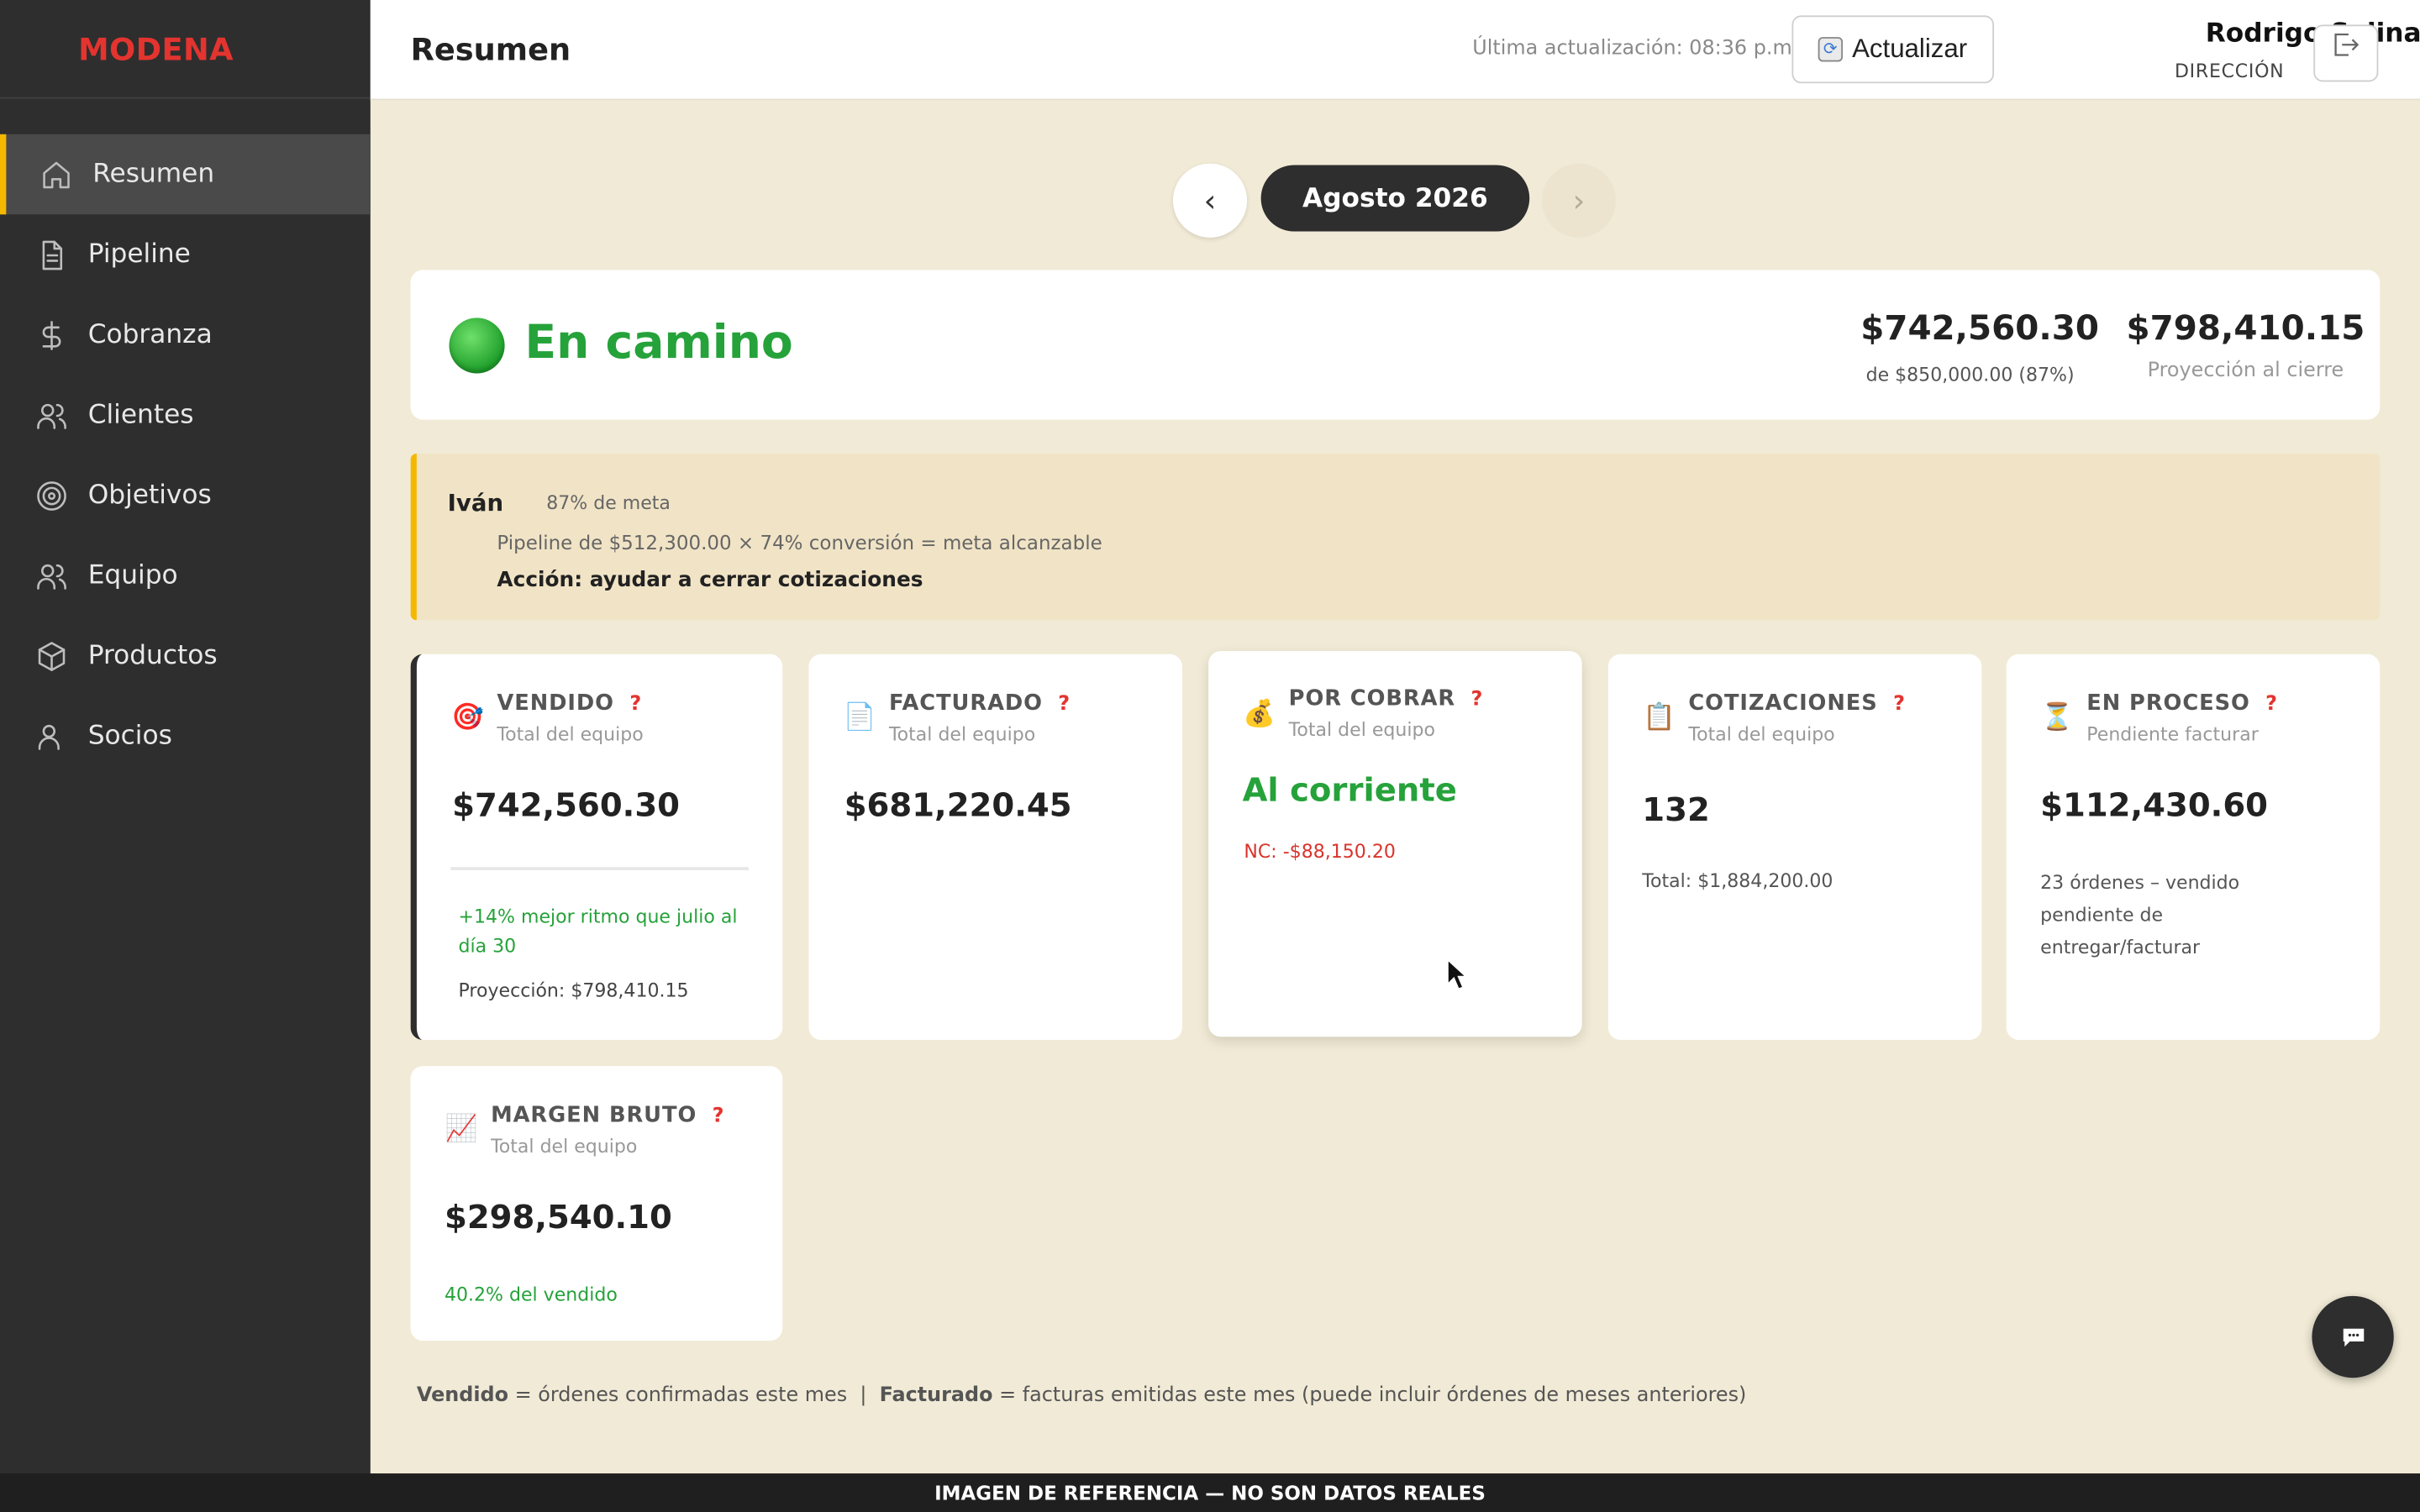 This screenshot has width=2420, height=1512. I want to click on logout-button, so click(2346, 53).